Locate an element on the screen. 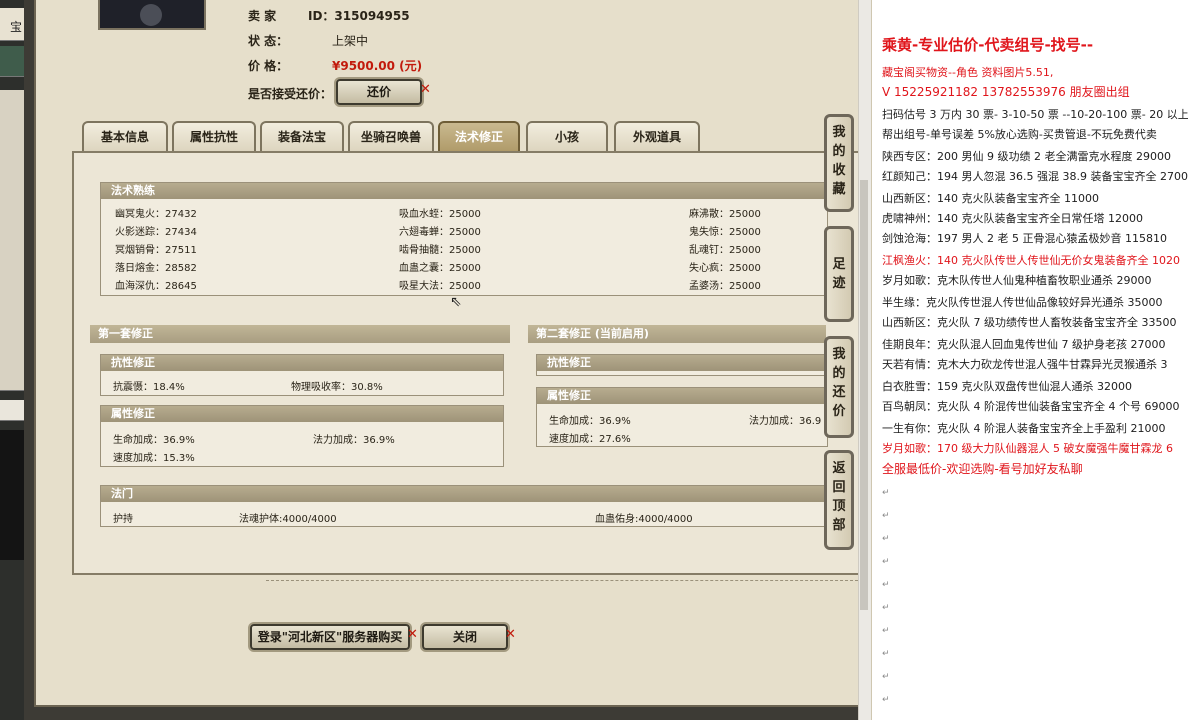  side-tab-label: 足迹 is located at coordinates (839, 274).